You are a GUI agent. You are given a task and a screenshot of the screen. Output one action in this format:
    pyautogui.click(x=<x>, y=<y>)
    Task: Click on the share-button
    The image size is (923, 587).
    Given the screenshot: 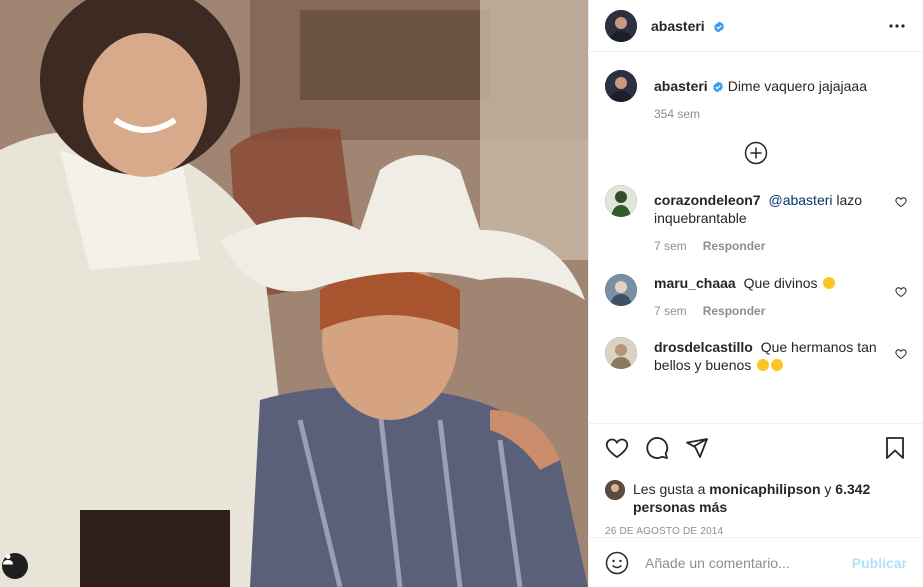 What is the action you would take?
    pyautogui.click(x=697, y=448)
    